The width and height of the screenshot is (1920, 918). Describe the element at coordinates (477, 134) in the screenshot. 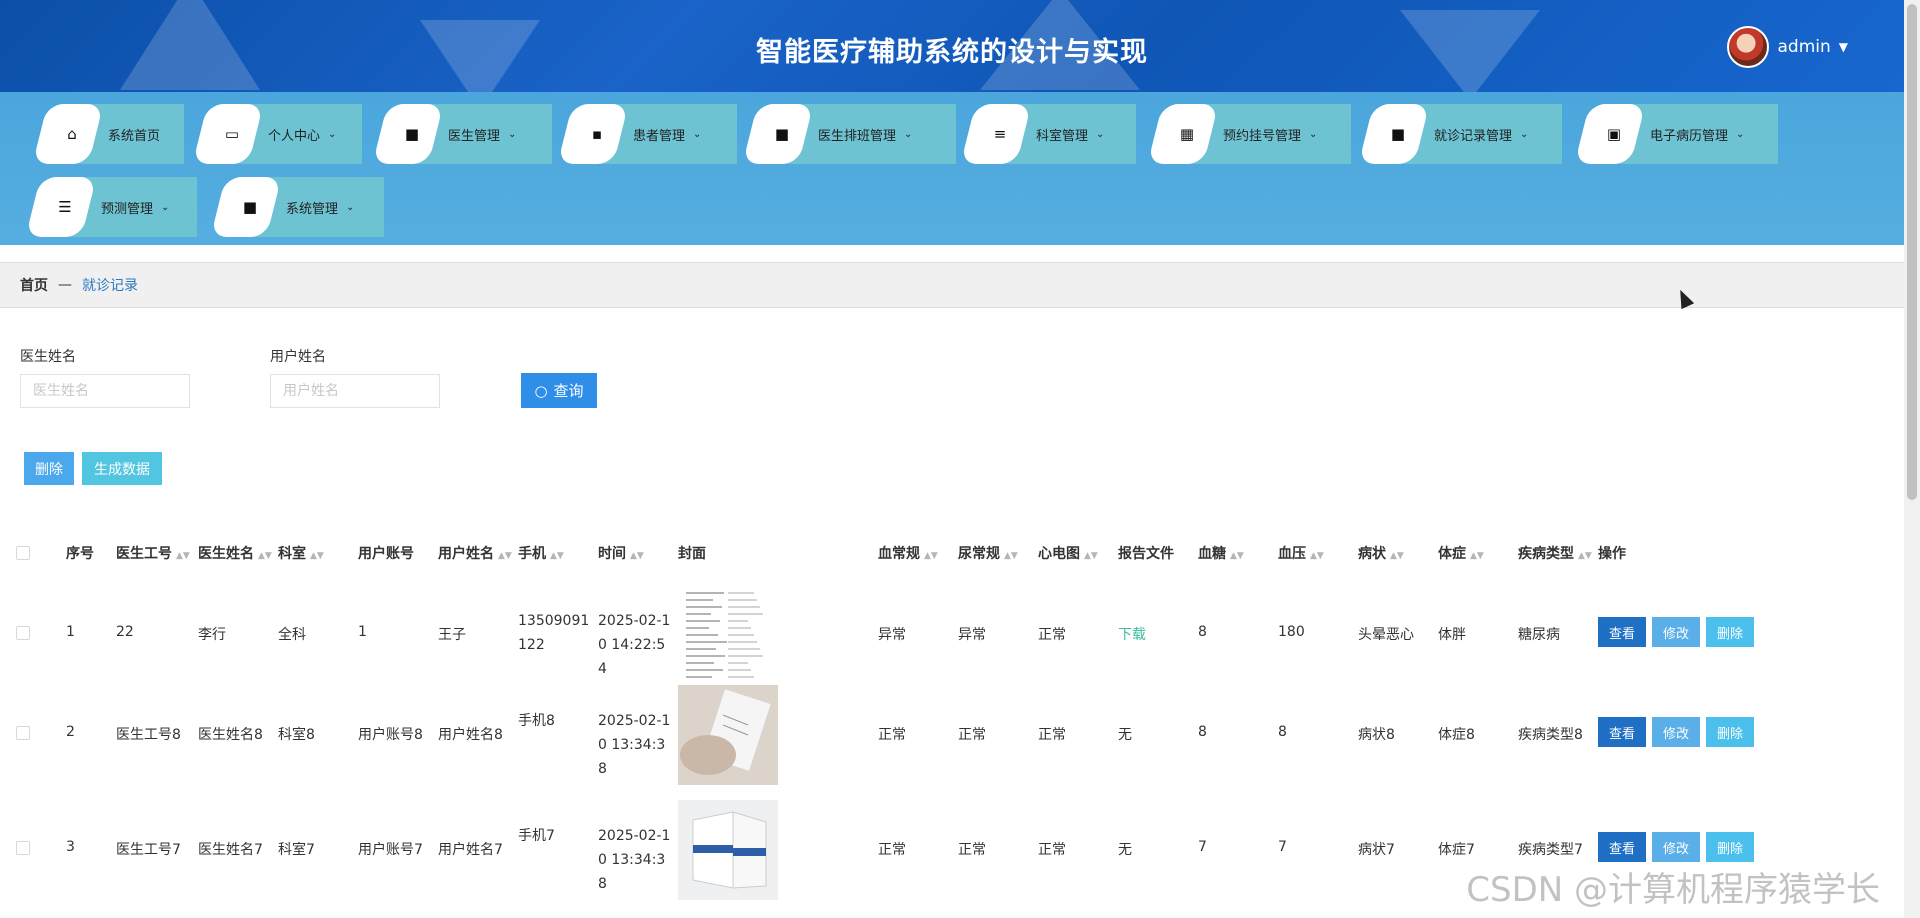

I see `nav-item-2: ■ 医生管理 ⌄` at that location.